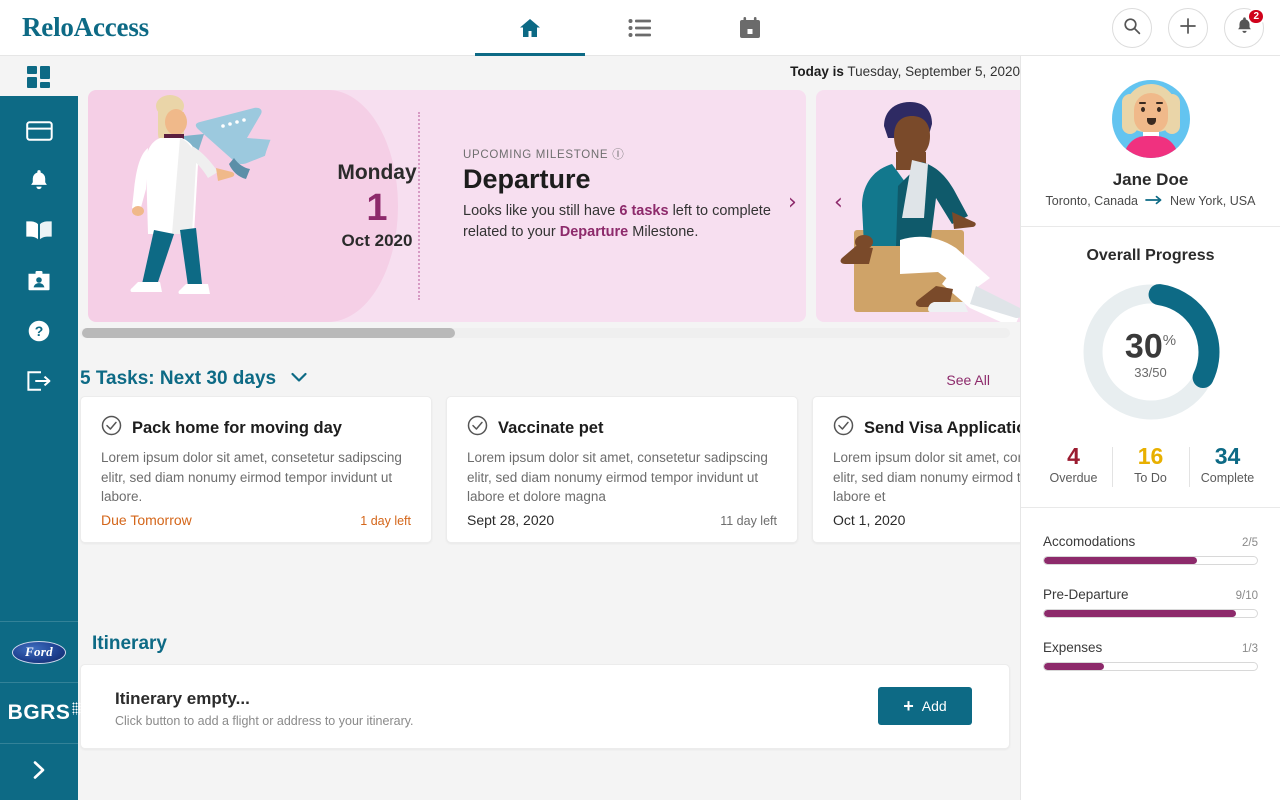 The image size is (1280, 800). I want to click on category-row: Pre-Departure 9/10, so click(1150, 602).